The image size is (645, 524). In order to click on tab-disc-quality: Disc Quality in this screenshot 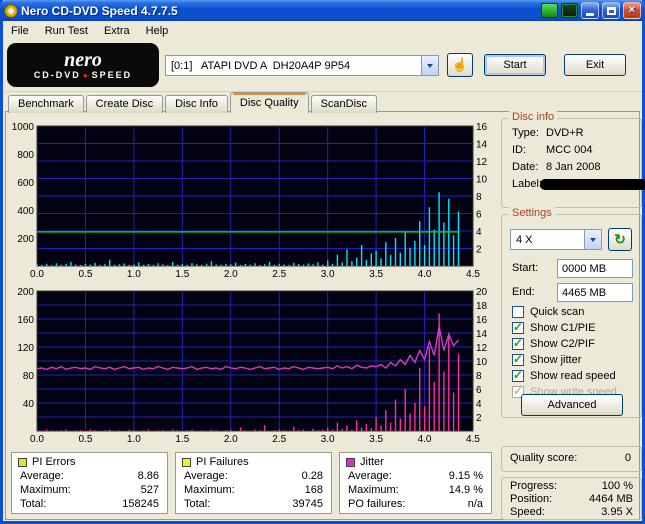, I will do `click(269, 102)`.